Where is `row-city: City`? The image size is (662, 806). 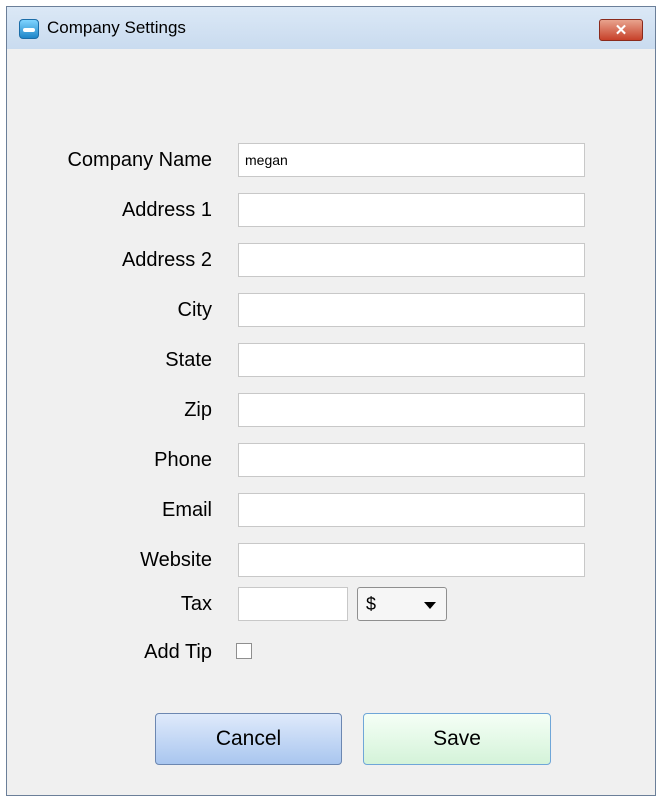
row-city: City is located at coordinates (332, 311).